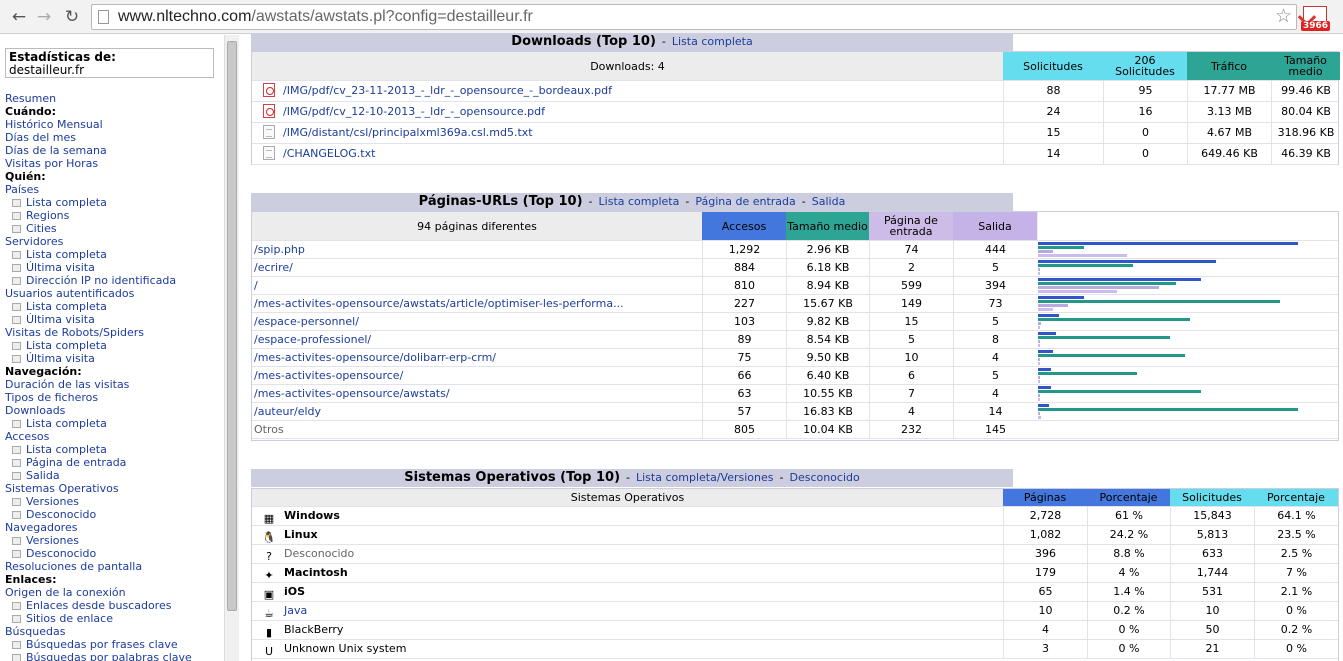  Describe the element at coordinates (329, 153) in the screenshot. I see `download-file-link: /CHANGELOG.txt` at that location.